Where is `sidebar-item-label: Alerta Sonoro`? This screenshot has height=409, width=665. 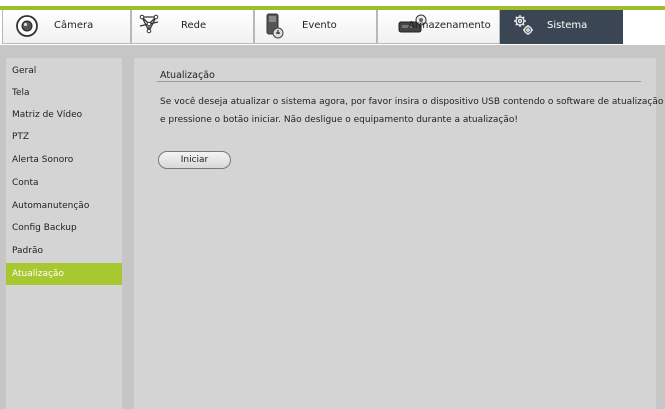
sidebar-item-label: Alerta Sonoro is located at coordinates (43, 160).